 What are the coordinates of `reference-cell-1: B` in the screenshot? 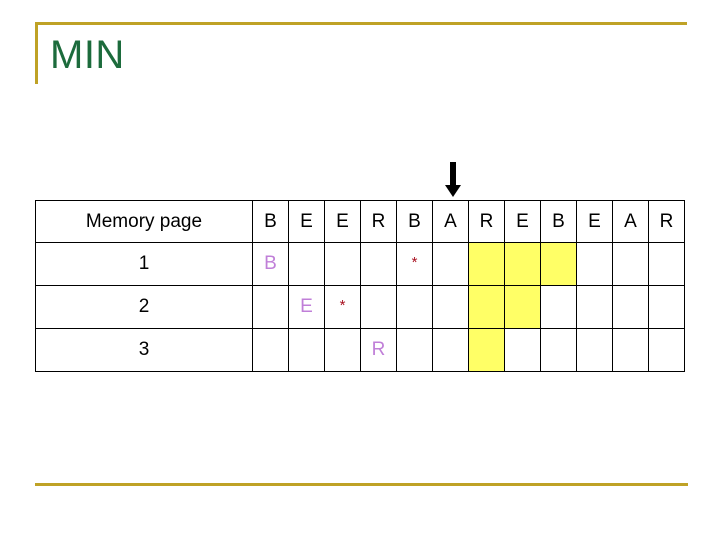 It's located at (270, 221).